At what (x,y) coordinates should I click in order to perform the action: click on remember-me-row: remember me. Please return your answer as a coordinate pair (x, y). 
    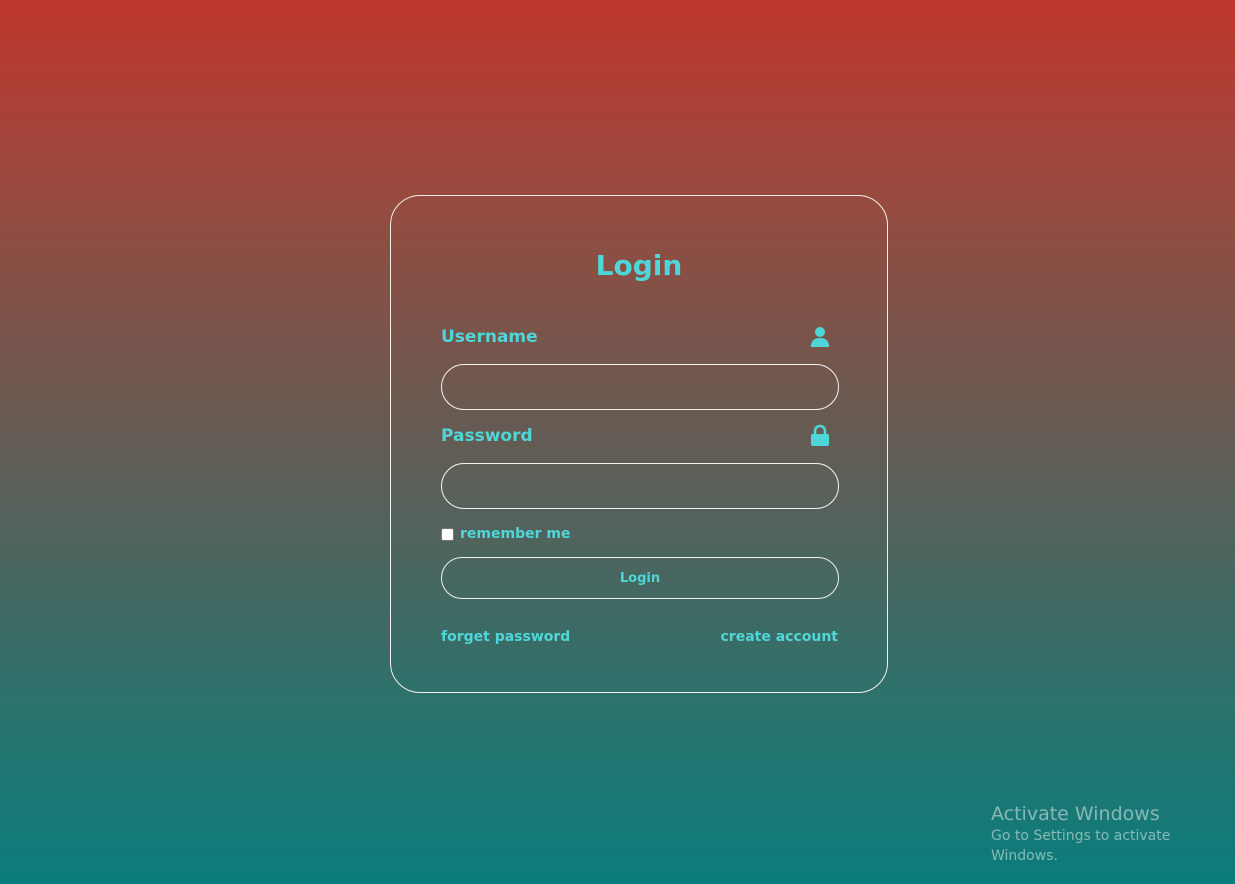
    Looking at the image, I should click on (505, 534).